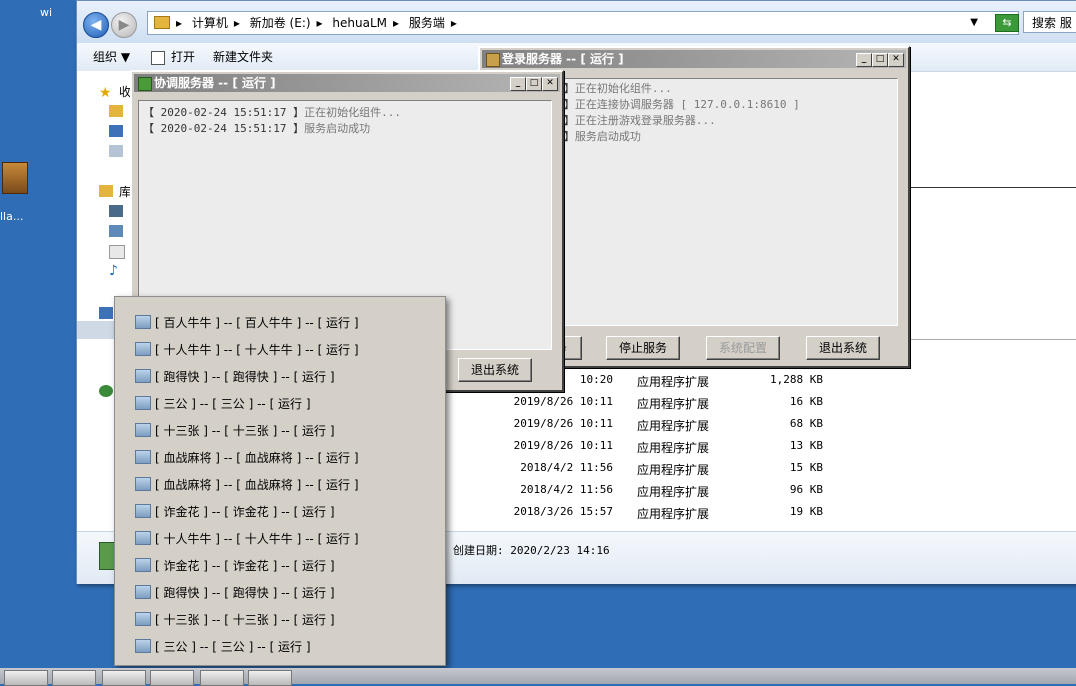  I want to click on table-row: 10:20 应用程序扩展 1,288 KB, so click(693, 384).